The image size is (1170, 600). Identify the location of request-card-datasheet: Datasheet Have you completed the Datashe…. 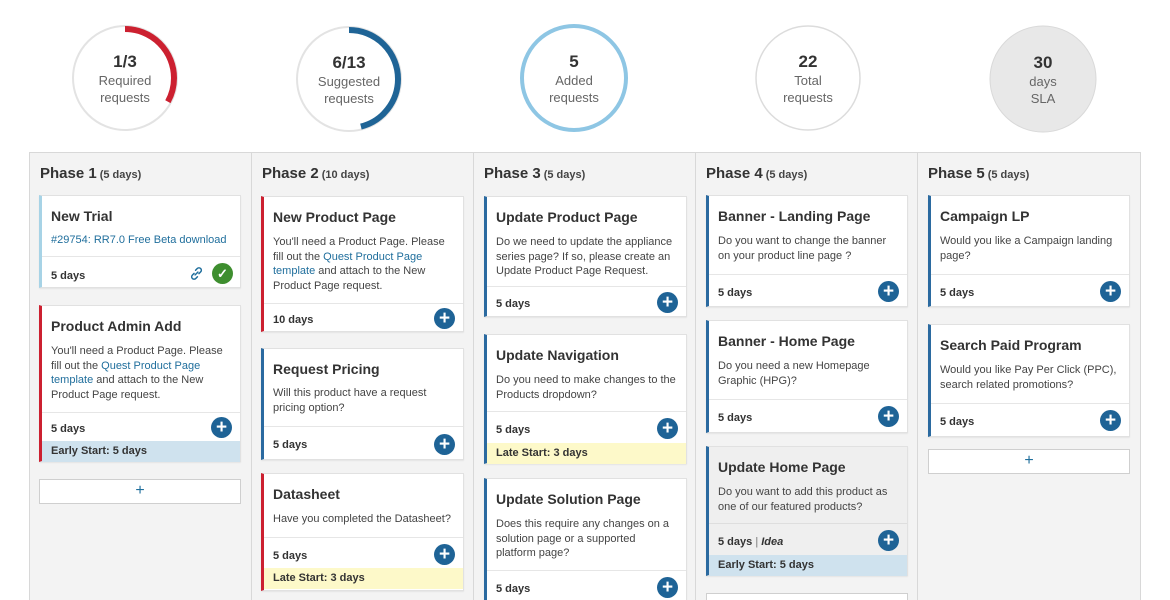
(362, 532).